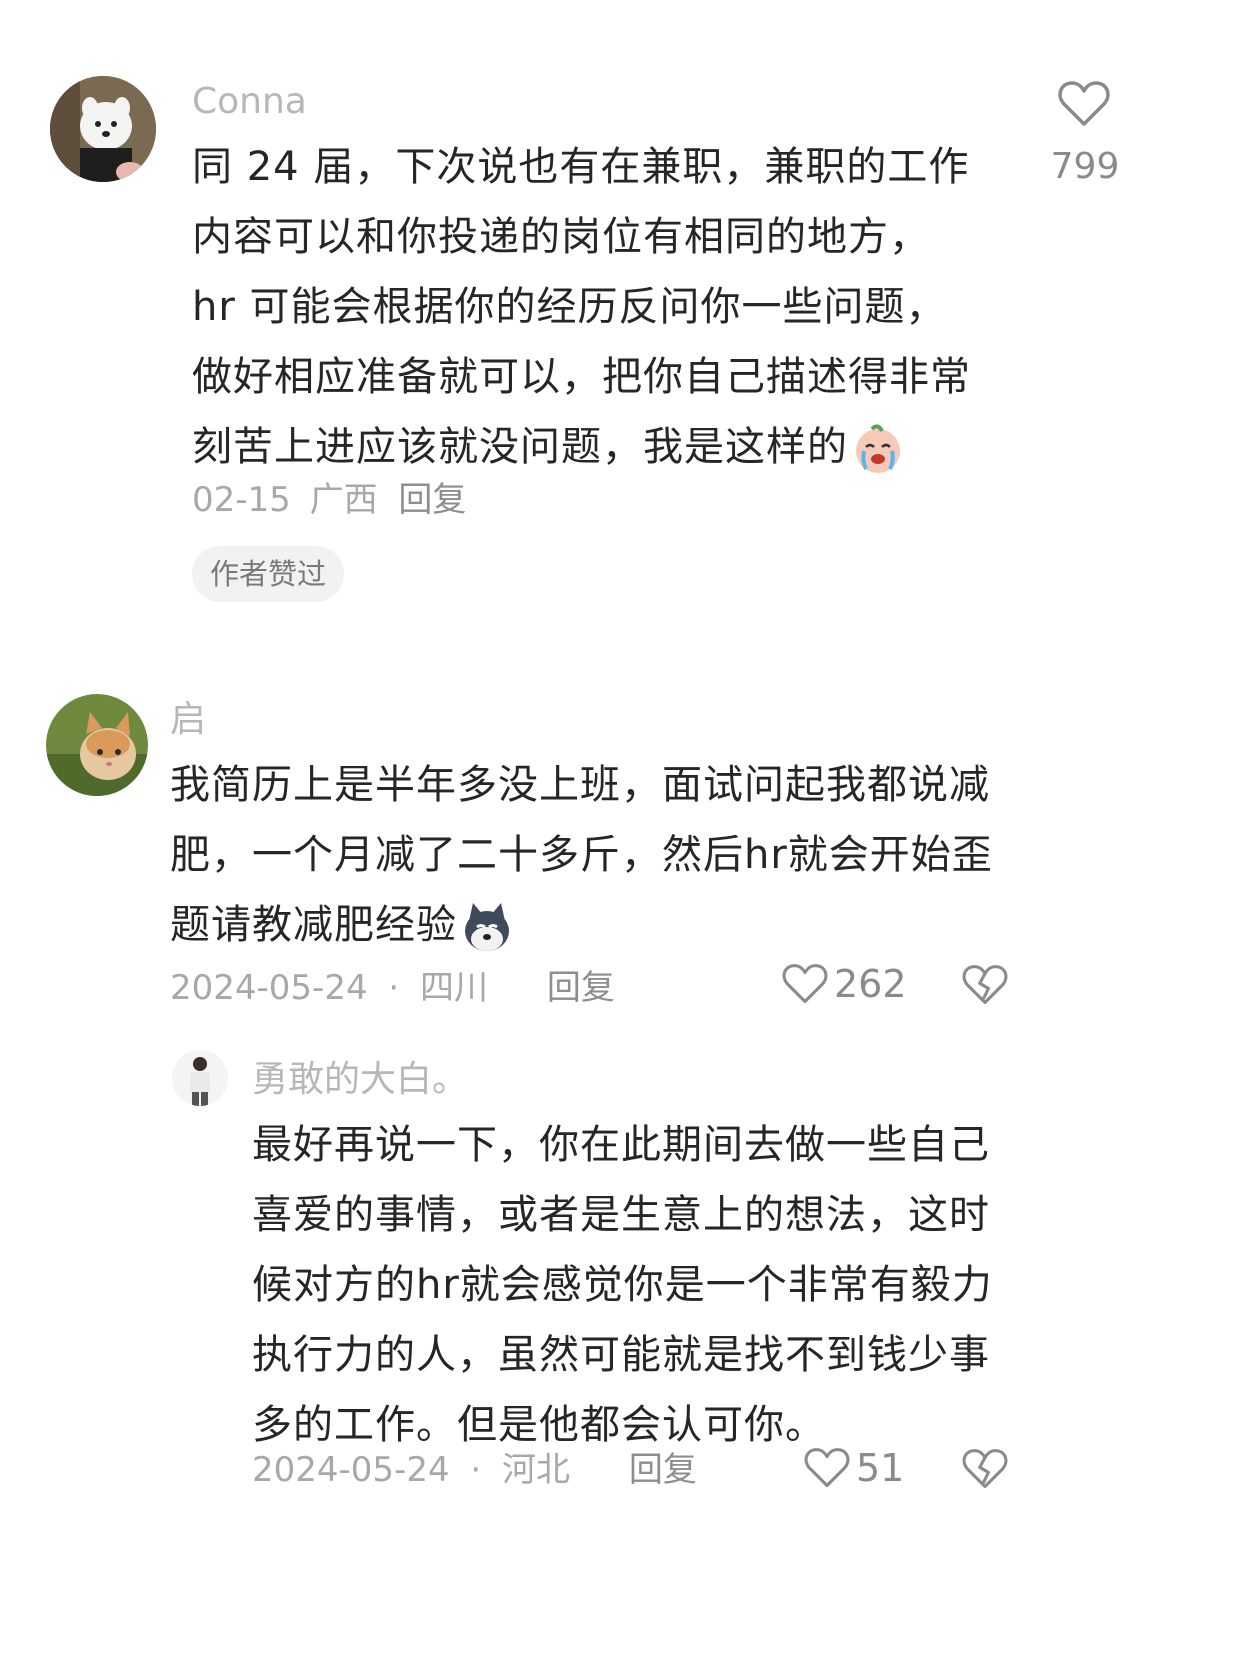  Describe the element at coordinates (827, 1468) in the screenshot. I see `heart-outline-icon` at that location.